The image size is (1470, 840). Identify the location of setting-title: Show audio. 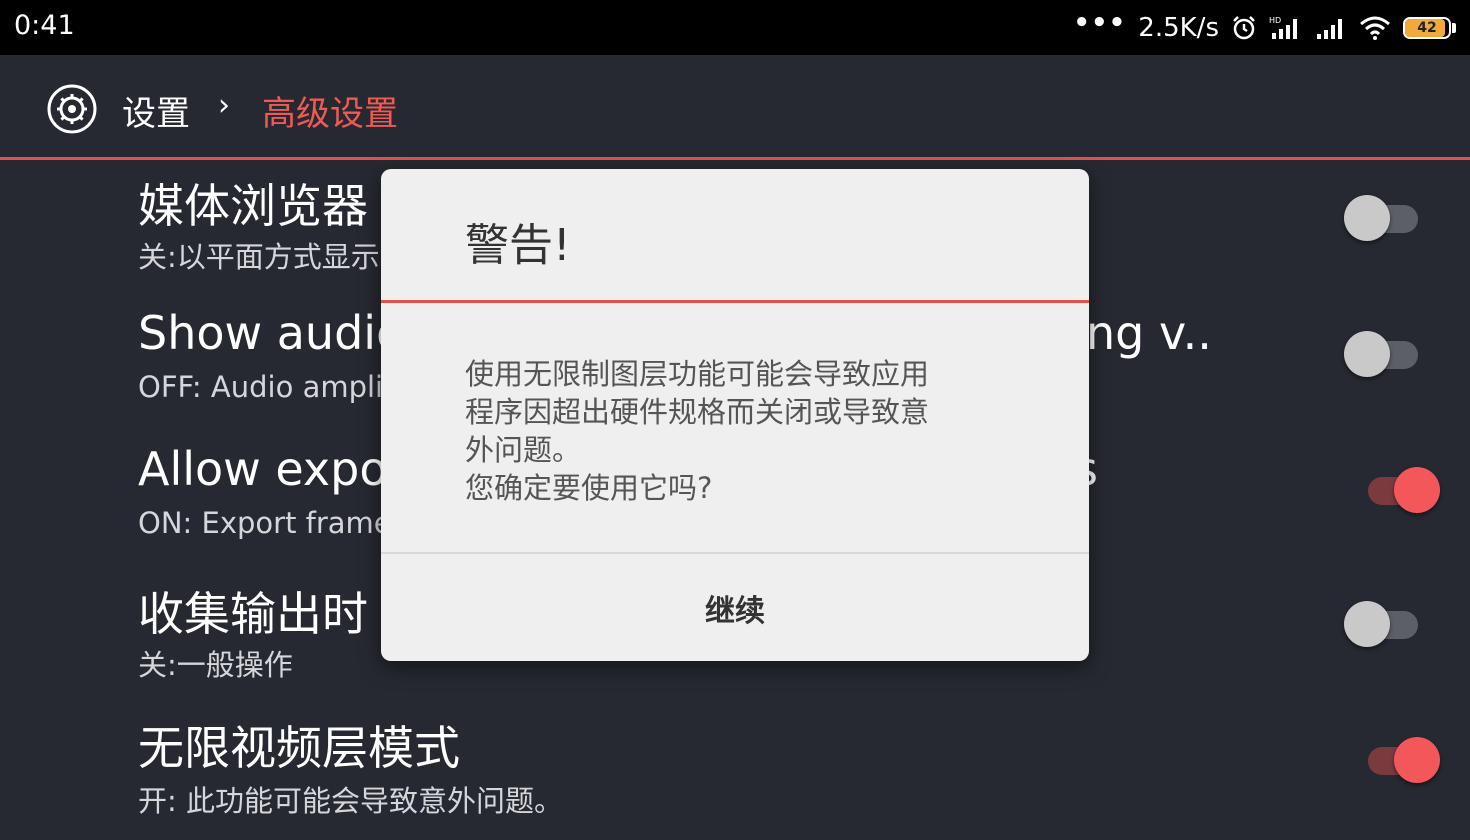
(271, 333).